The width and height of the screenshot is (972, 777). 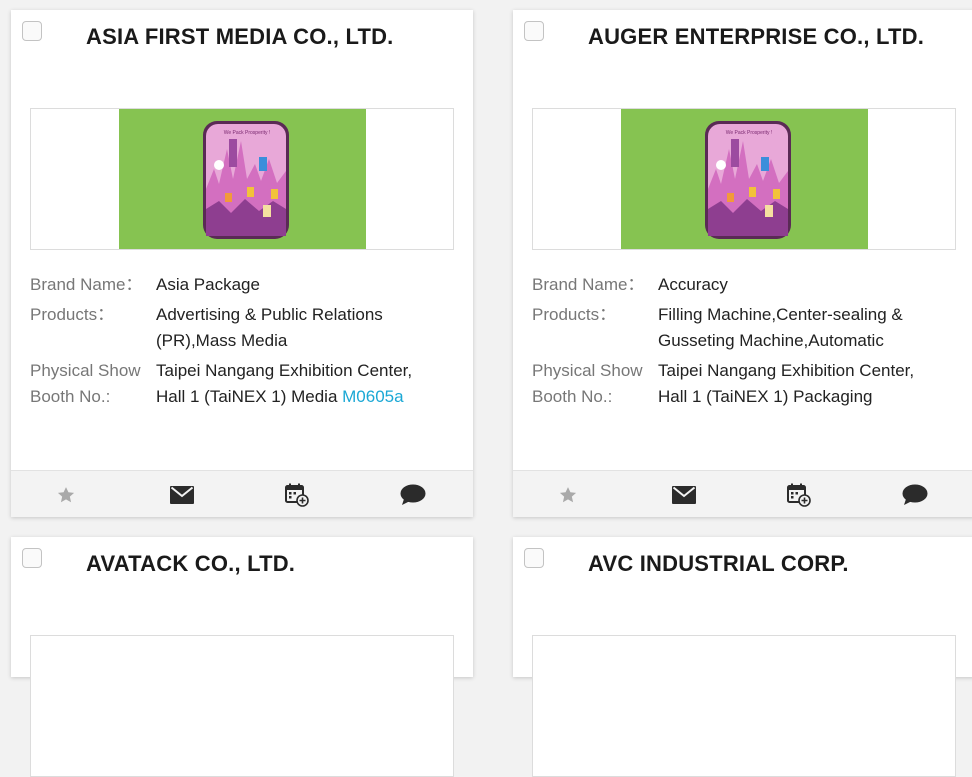 I want to click on products-line-1: Filling Machine,Center-sealing &, so click(x=780, y=314).